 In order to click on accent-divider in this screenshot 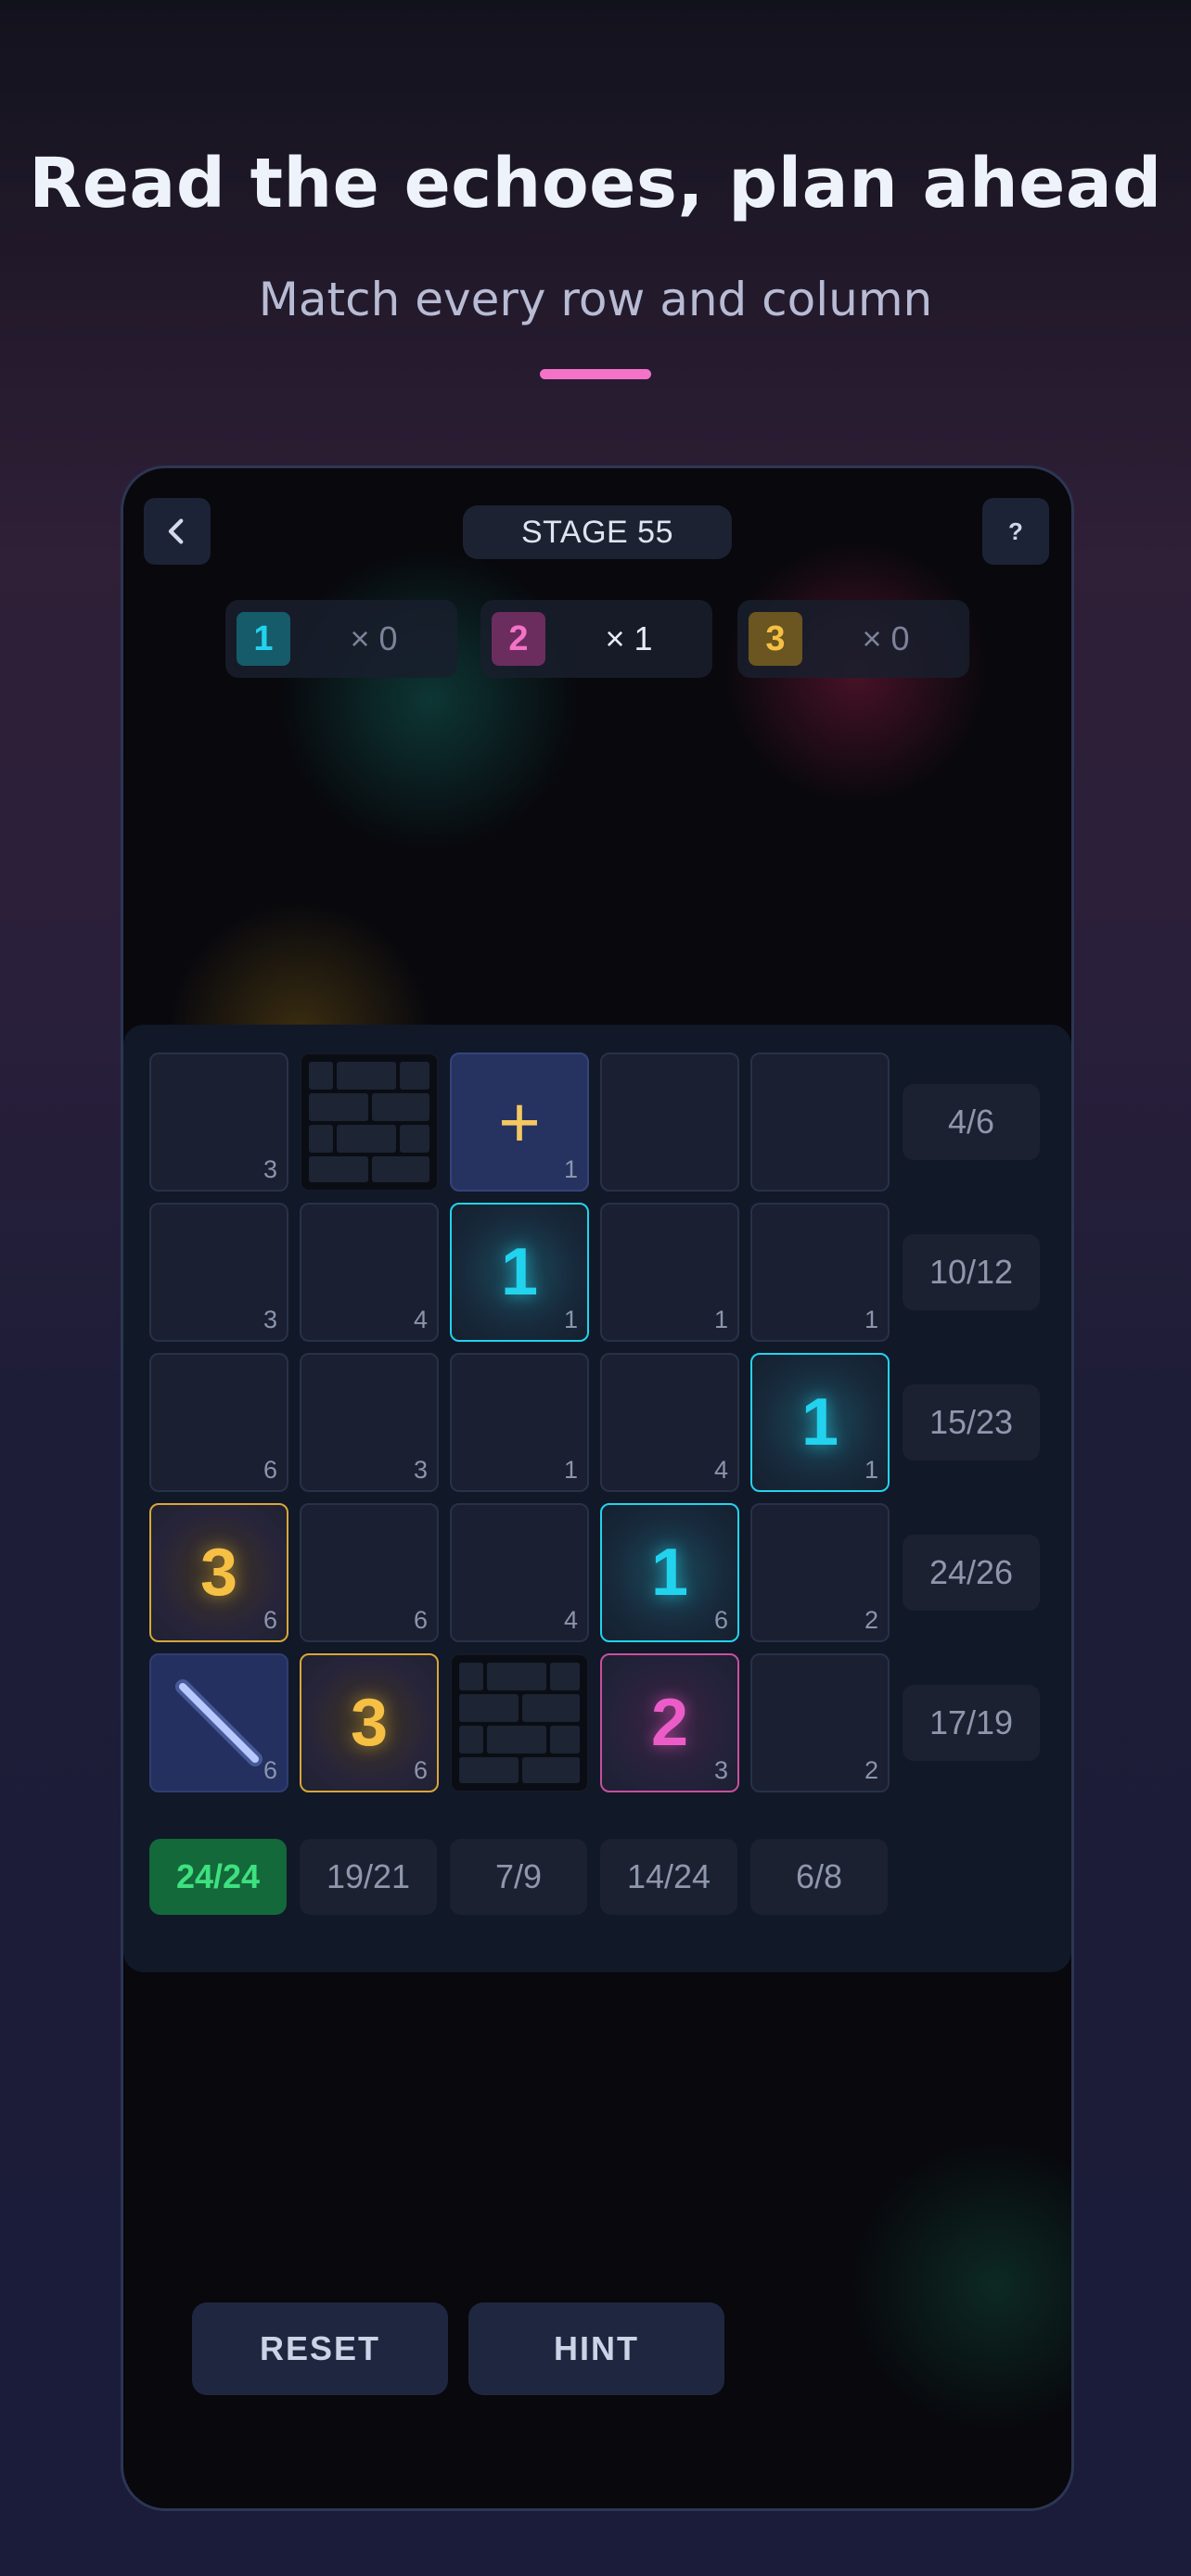, I will do `click(595, 374)`.